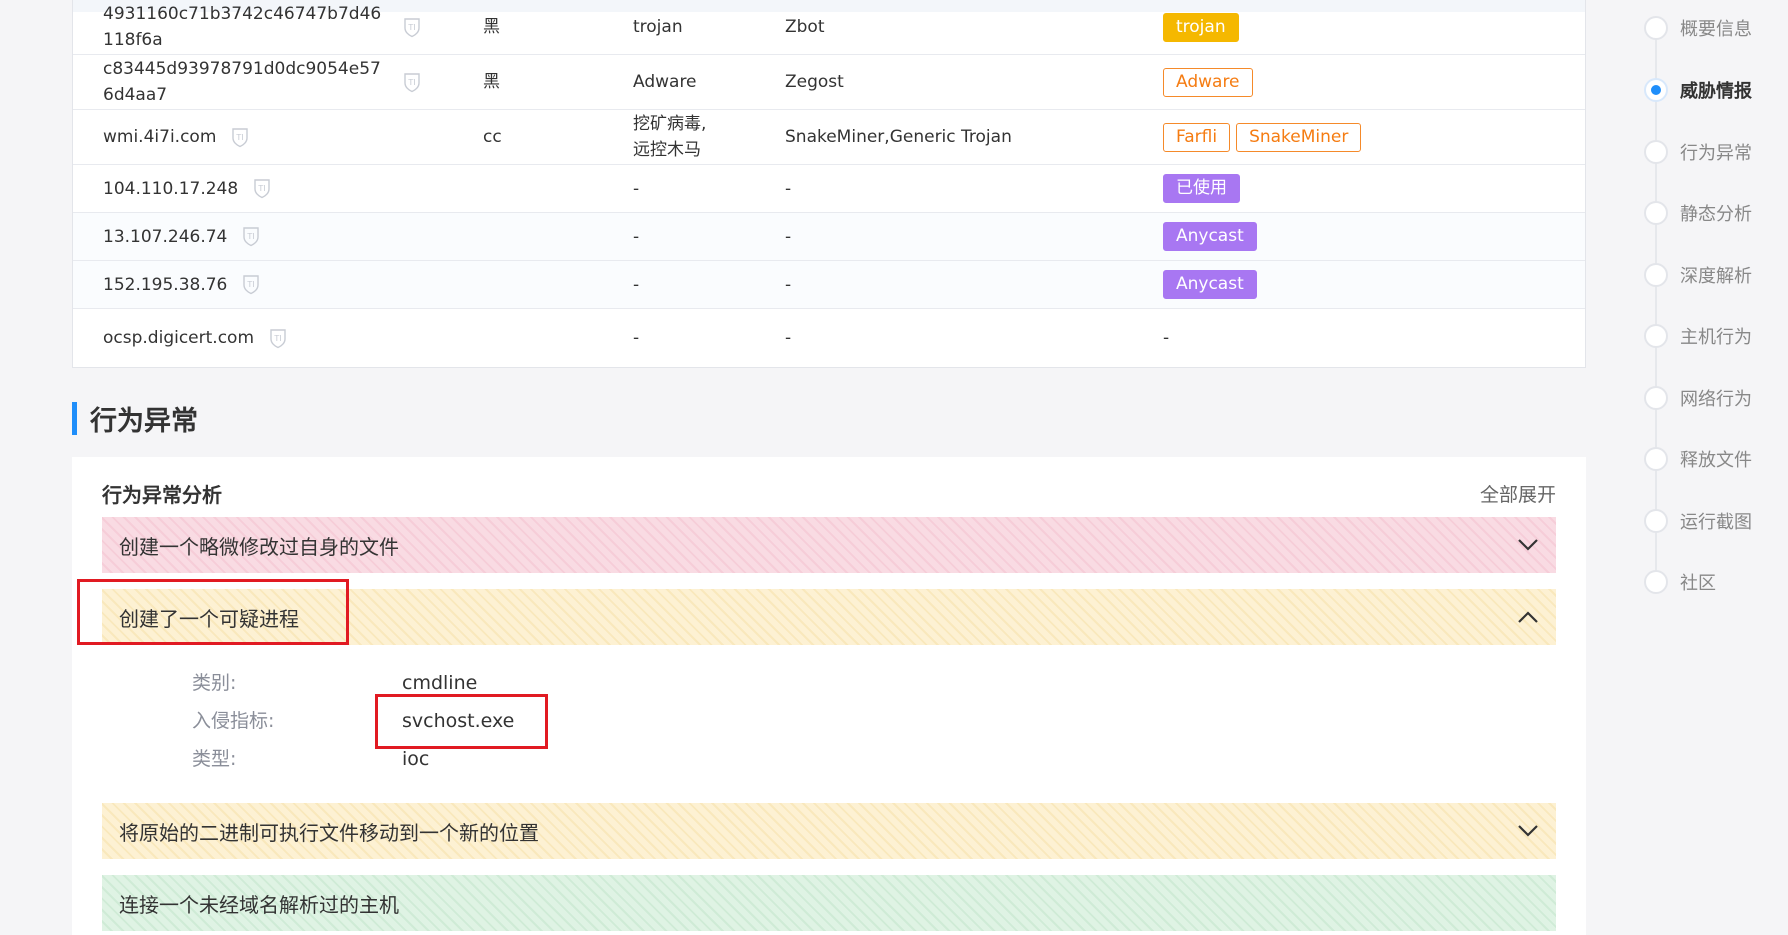  Describe the element at coordinates (829, 493) in the screenshot. I see `behavior-card-header: 行为异常分析 全部展开` at that location.